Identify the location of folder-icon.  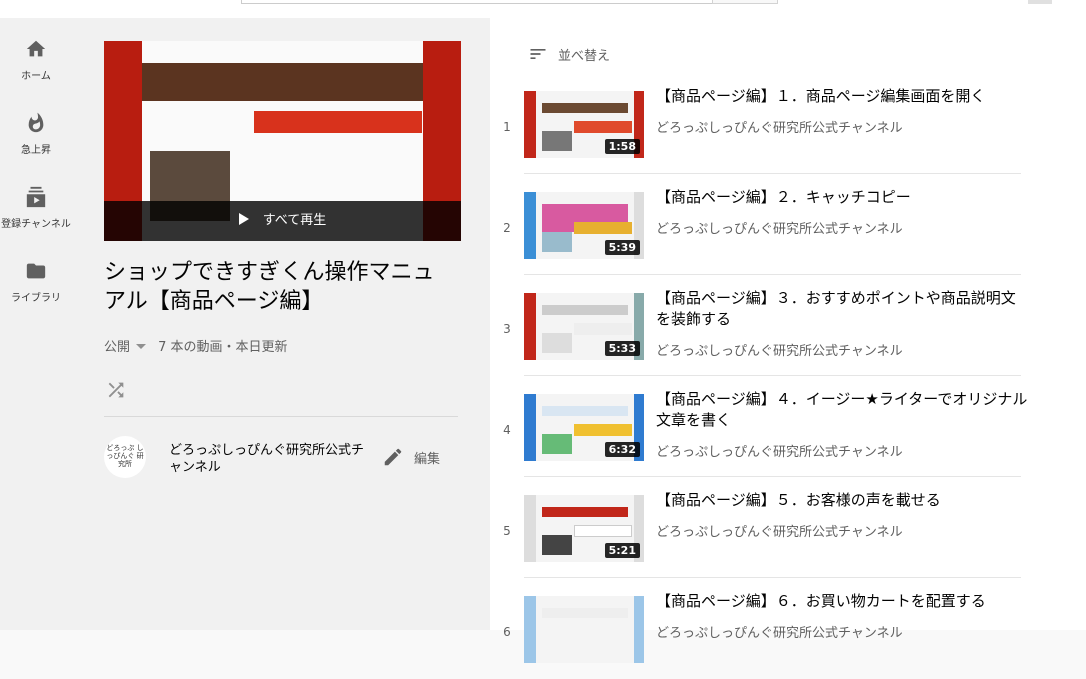
(36, 271).